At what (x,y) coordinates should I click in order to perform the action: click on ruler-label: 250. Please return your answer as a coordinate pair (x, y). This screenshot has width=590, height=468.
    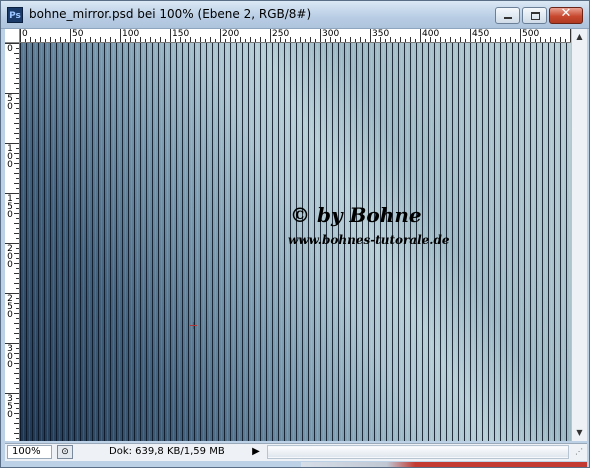
    Looking at the image, I should click on (10, 307).